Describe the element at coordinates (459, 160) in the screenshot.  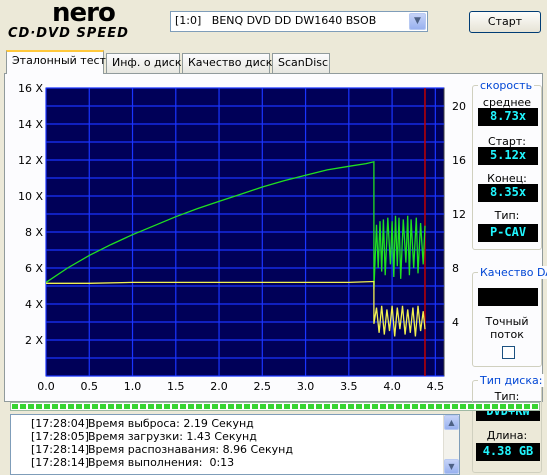
I see `y-right-tick-label: 16` at that location.